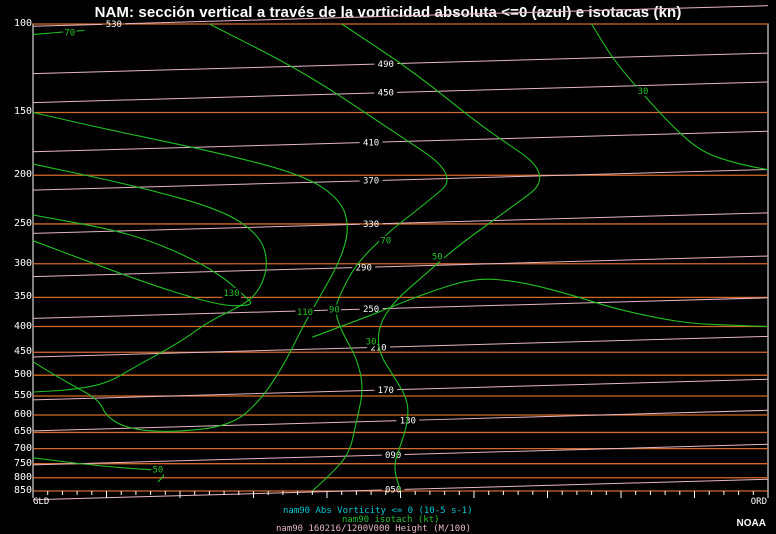  What do you see at coordinates (371, 225) in the screenshot?
I see `height-contour-label: 330` at bounding box center [371, 225].